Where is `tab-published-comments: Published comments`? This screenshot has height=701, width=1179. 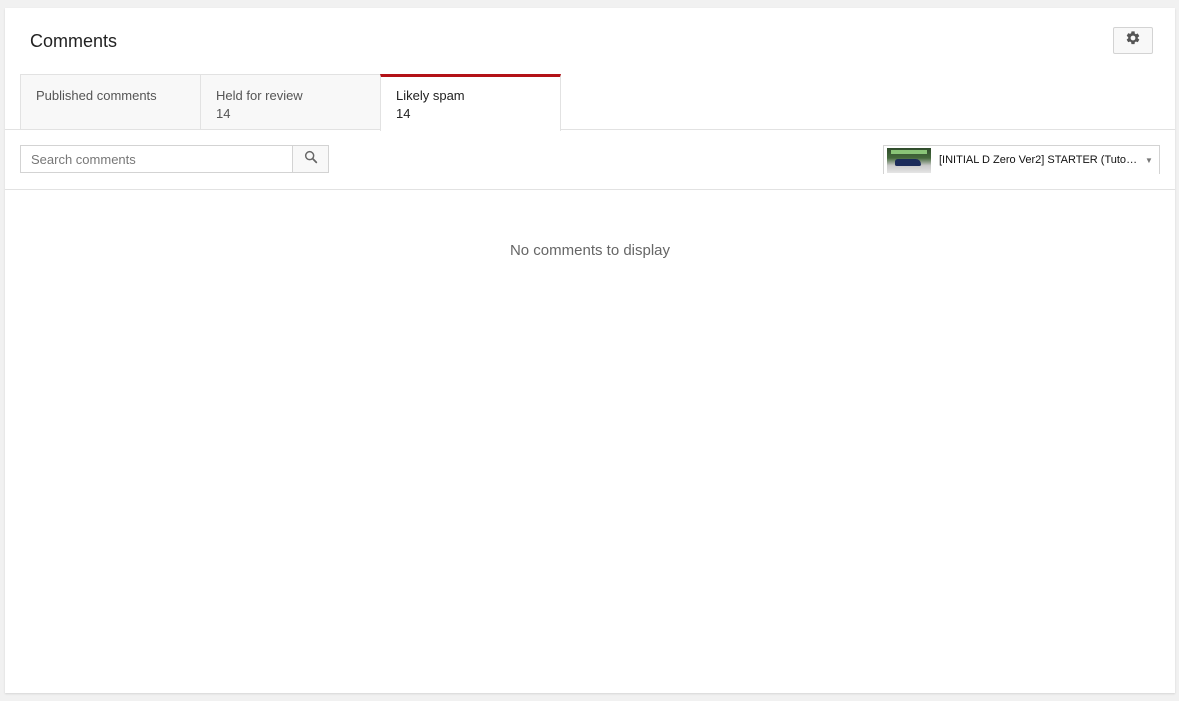
tab-published-comments: Published comments is located at coordinates (110, 102).